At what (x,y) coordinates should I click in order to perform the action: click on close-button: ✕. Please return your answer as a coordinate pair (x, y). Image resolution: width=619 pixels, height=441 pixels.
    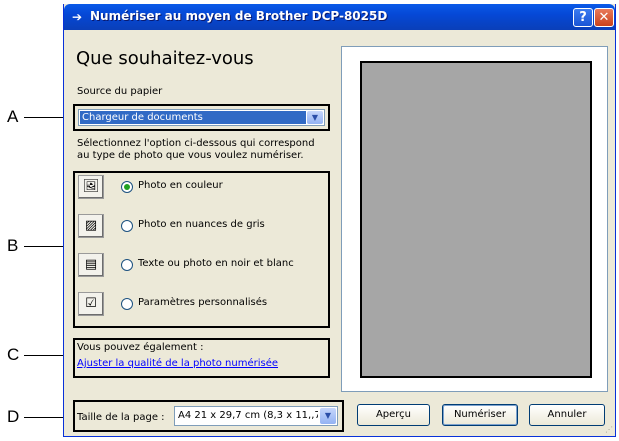
    Looking at the image, I should click on (604, 17).